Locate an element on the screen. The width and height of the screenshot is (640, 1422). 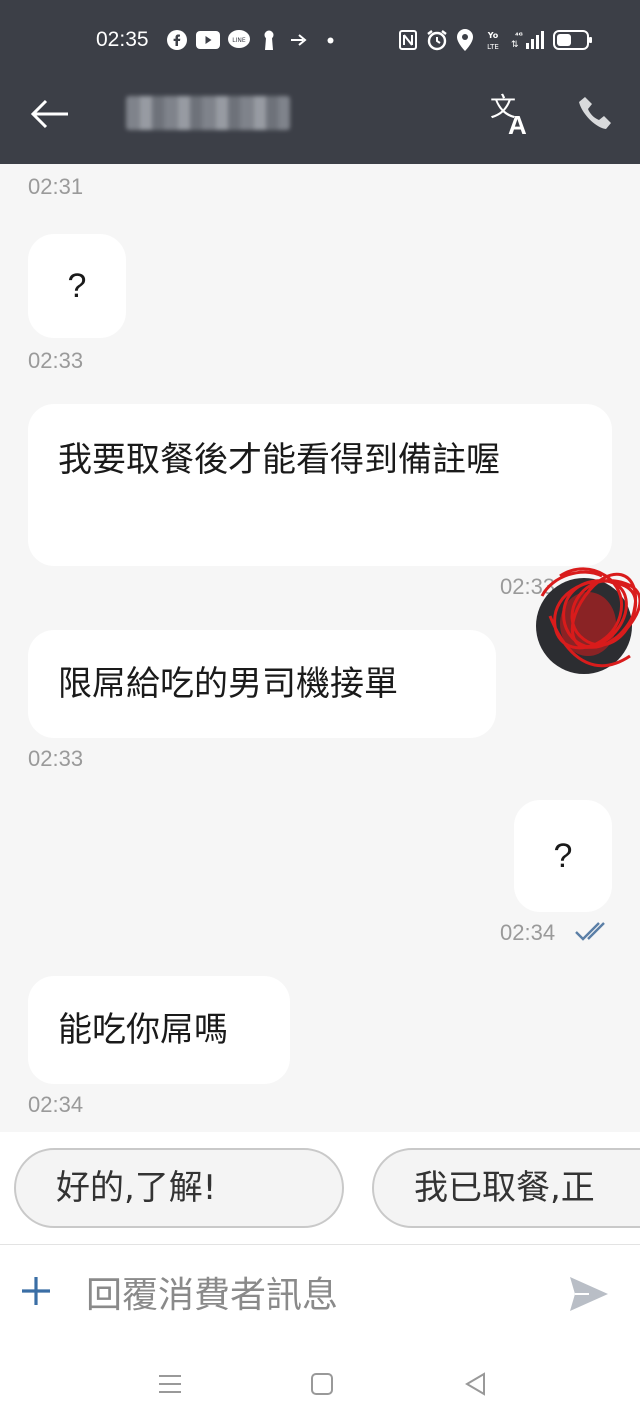
message-incoming: 我要取餐後才能看得到備註喔 is located at coordinates (320, 485).